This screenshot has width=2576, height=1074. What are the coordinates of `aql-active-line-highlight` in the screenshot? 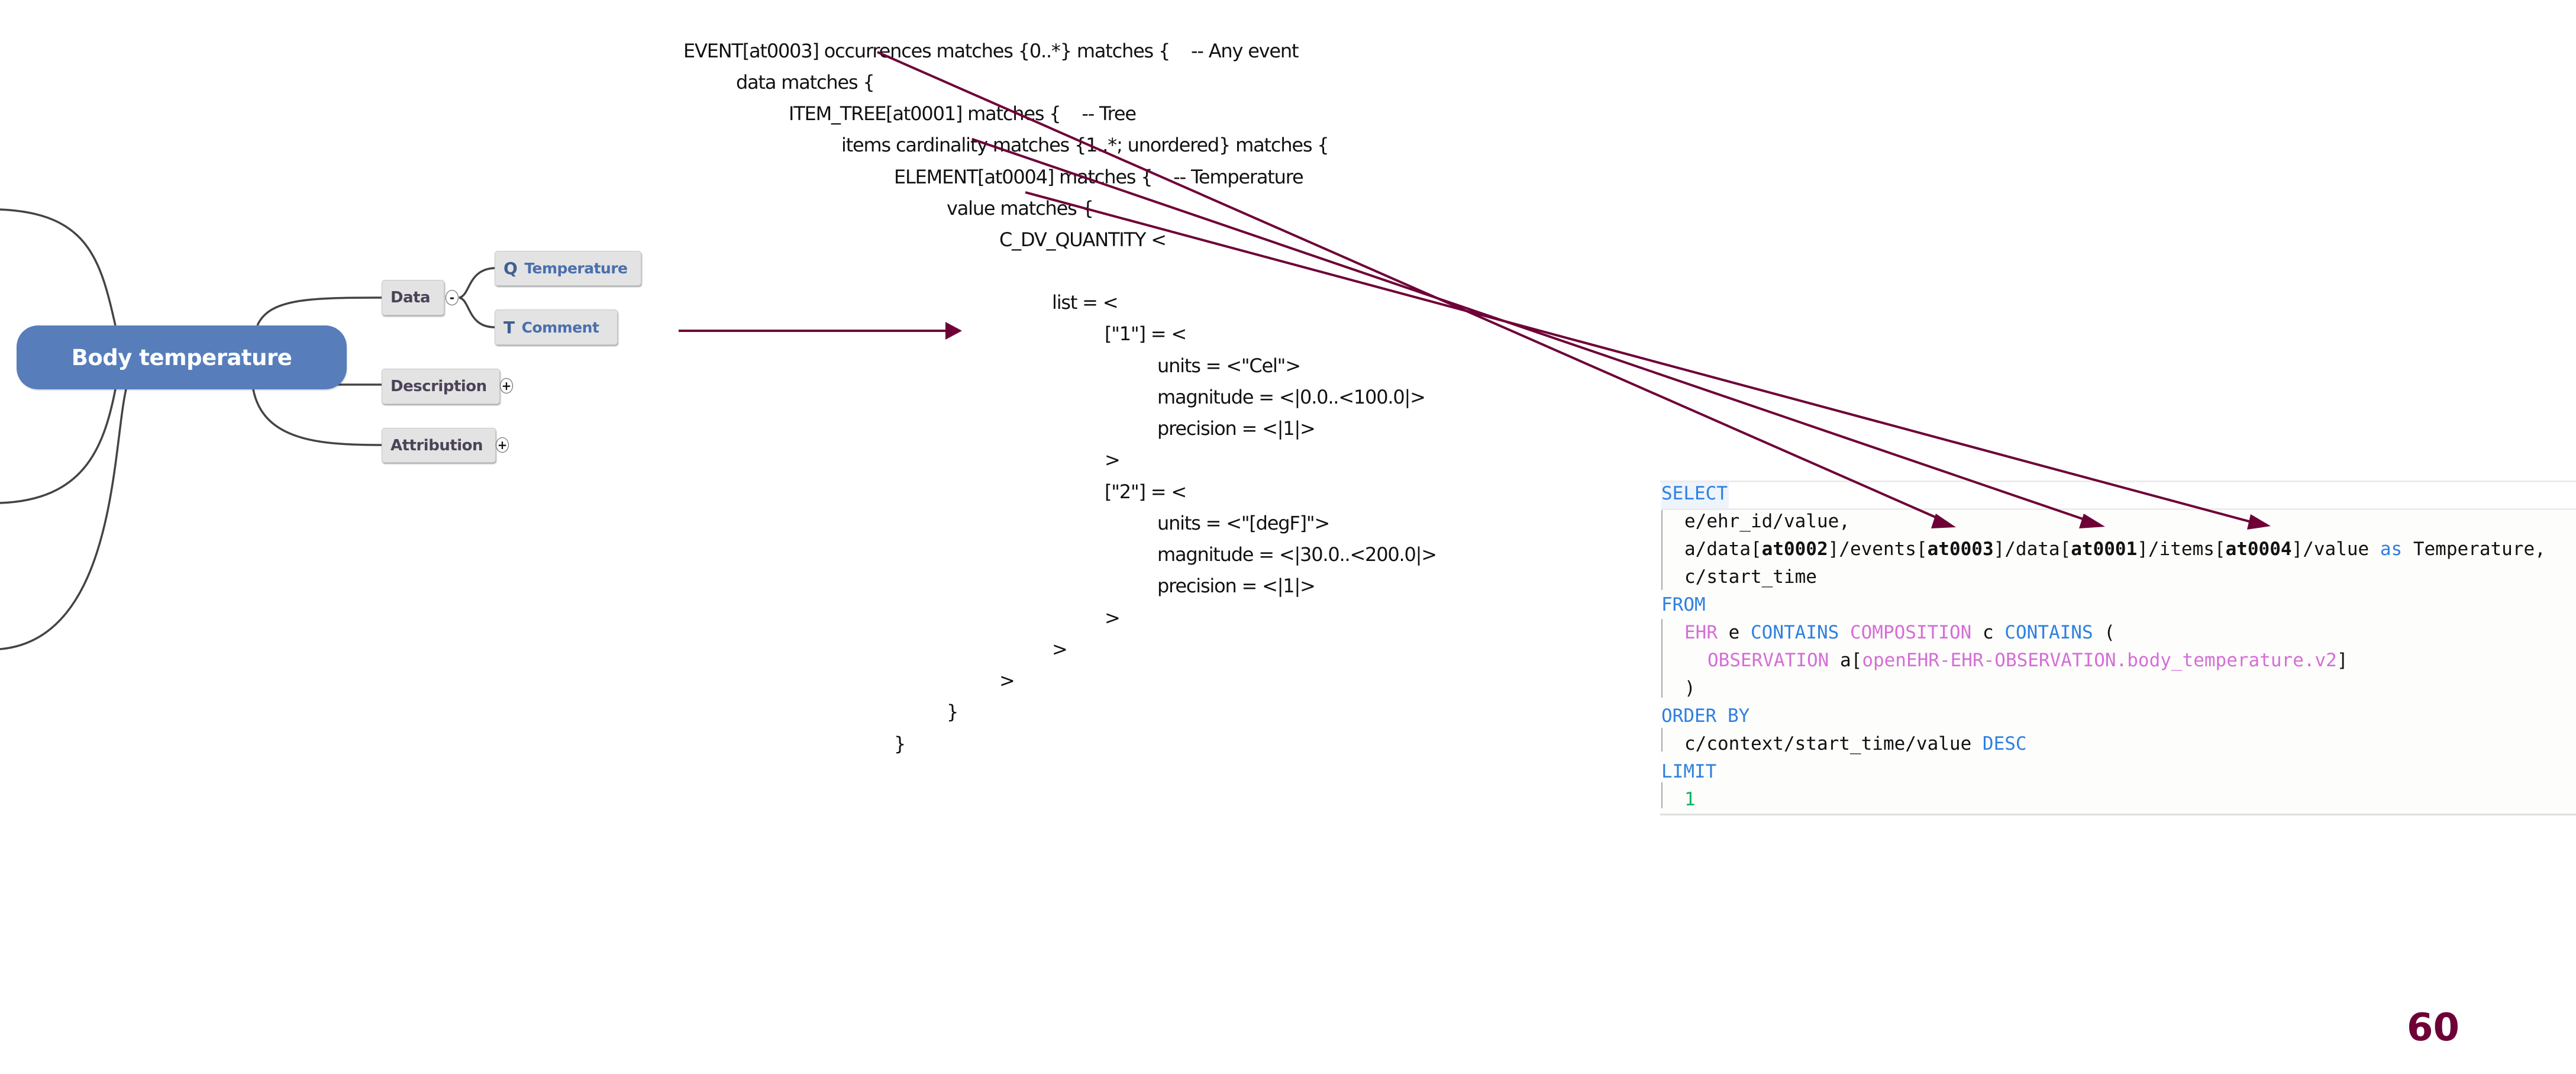 It's located at (2118, 496).